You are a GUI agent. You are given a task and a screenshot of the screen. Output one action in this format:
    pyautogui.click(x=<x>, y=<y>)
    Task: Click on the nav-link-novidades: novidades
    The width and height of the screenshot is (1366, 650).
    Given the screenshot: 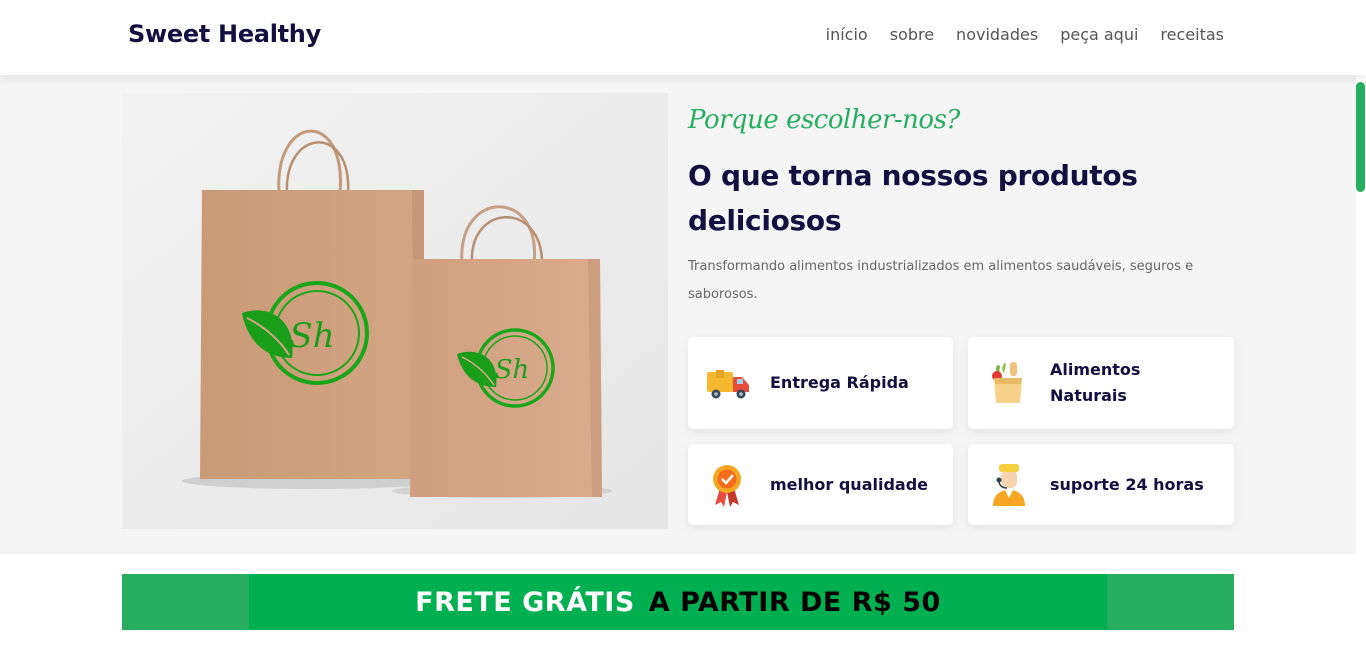 What is the action you would take?
    pyautogui.click(x=997, y=34)
    